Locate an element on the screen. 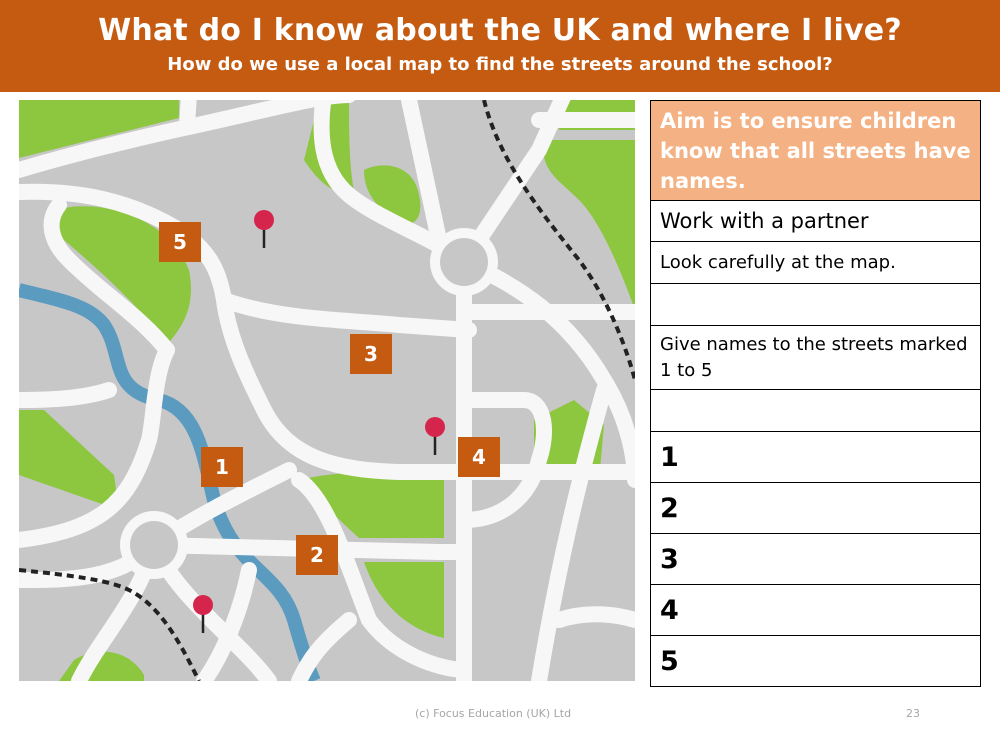  copyright-credit: (c) Focus Education (UK) Ltd is located at coordinates (493, 713).